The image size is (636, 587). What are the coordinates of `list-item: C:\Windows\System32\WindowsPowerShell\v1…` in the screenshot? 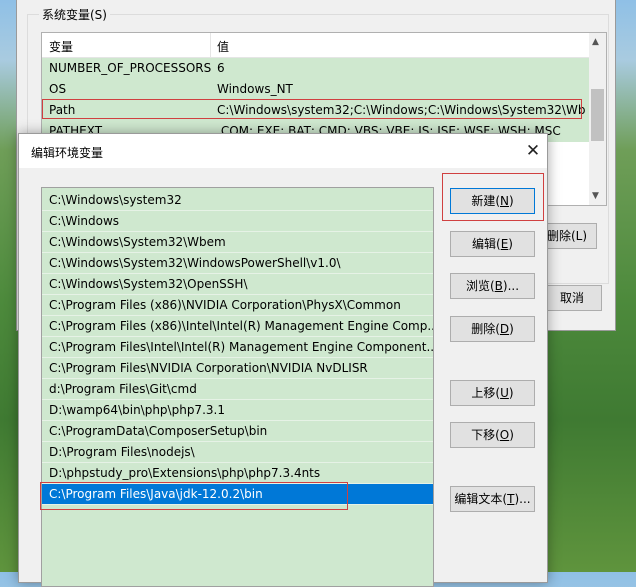 It's located at (237, 263).